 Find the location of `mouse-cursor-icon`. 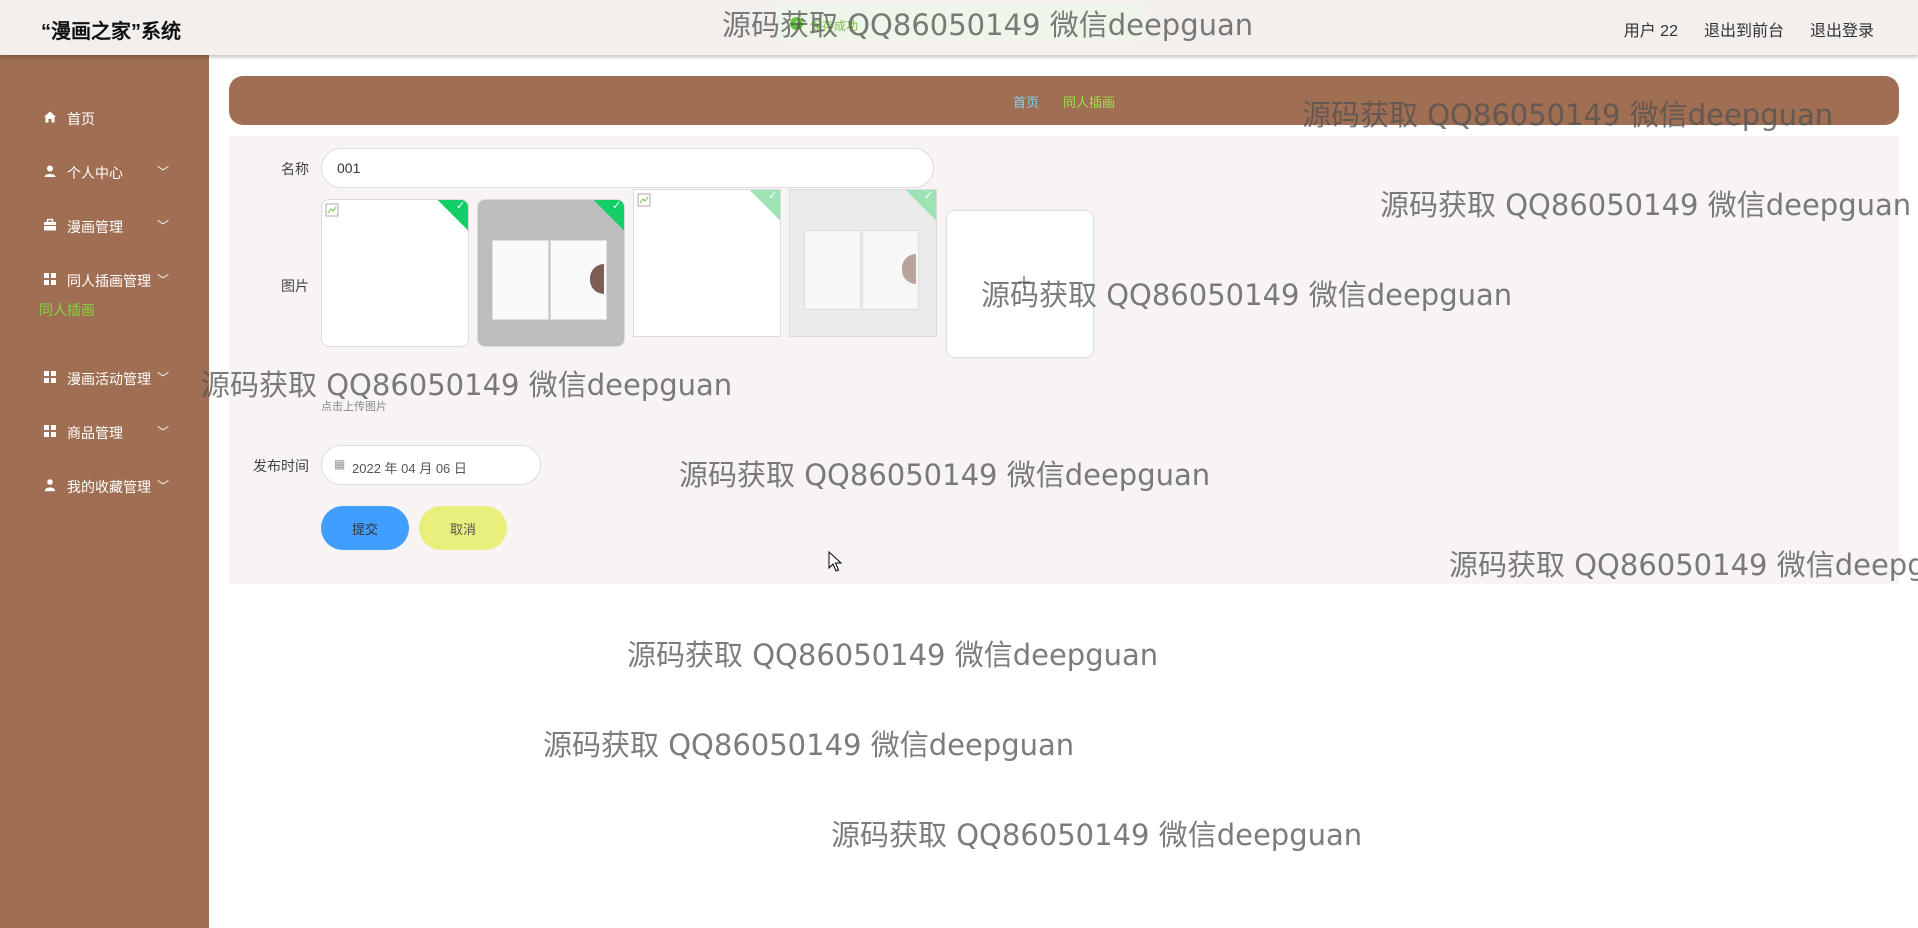

mouse-cursor-icon is located at coordinates (835, 561).